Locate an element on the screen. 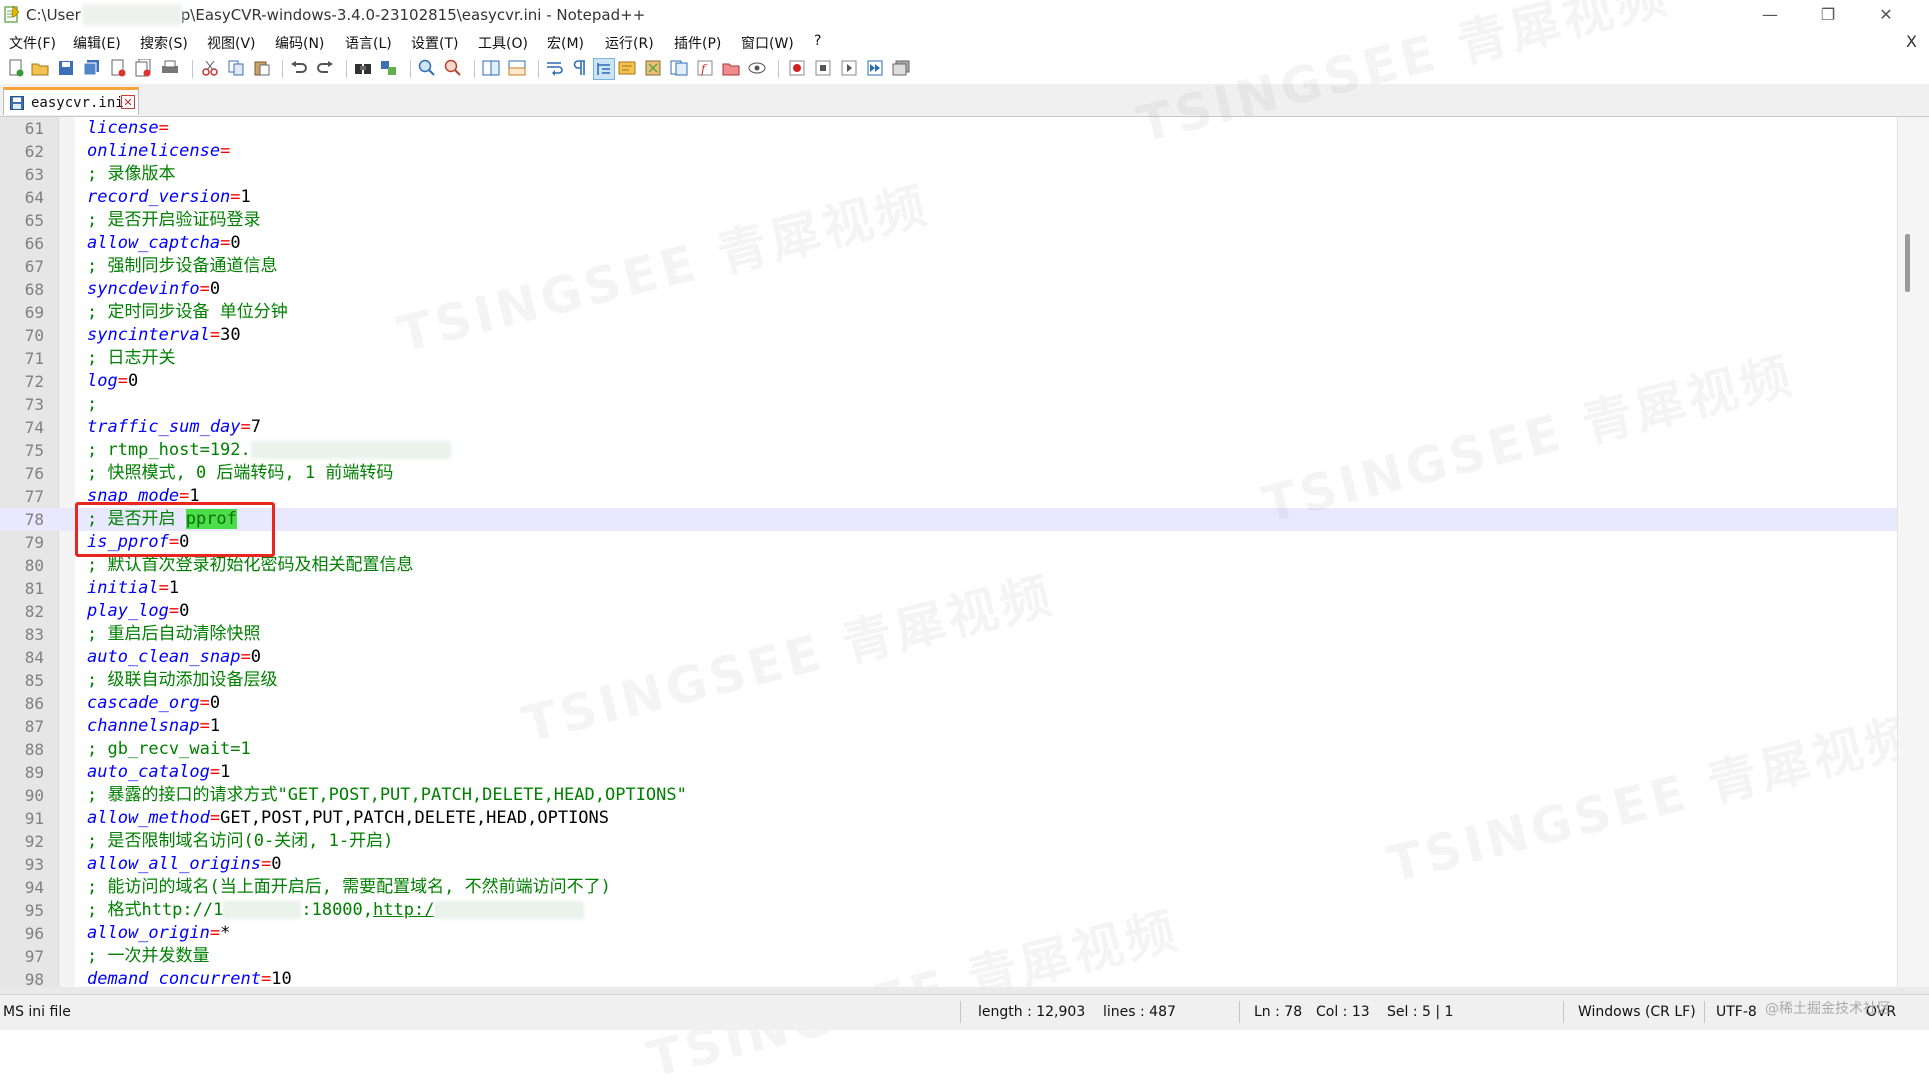 This screenshot has height=1092, width=1929. redo-icon is located at coordinates (325, 68).